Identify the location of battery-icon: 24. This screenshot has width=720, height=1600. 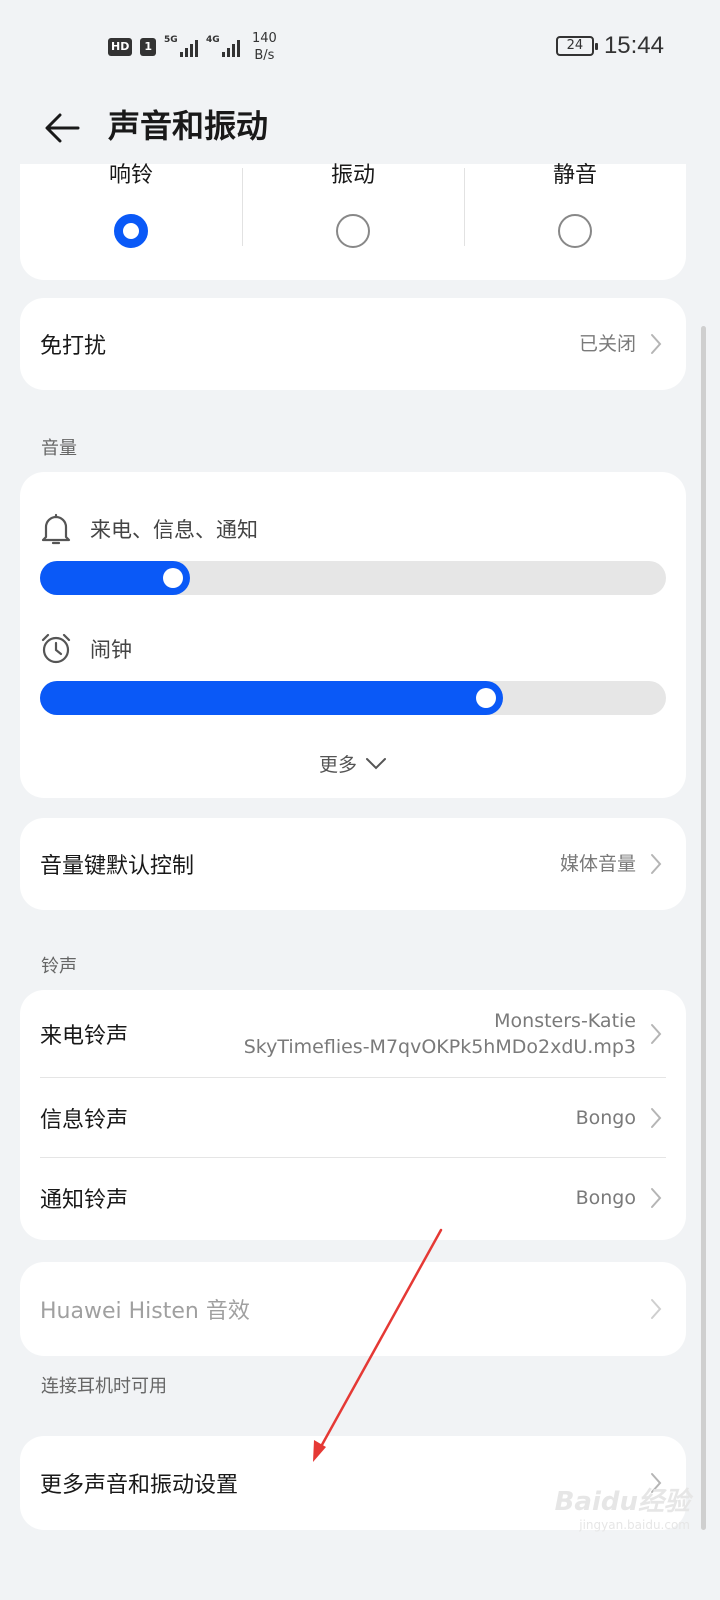
(576, 46).